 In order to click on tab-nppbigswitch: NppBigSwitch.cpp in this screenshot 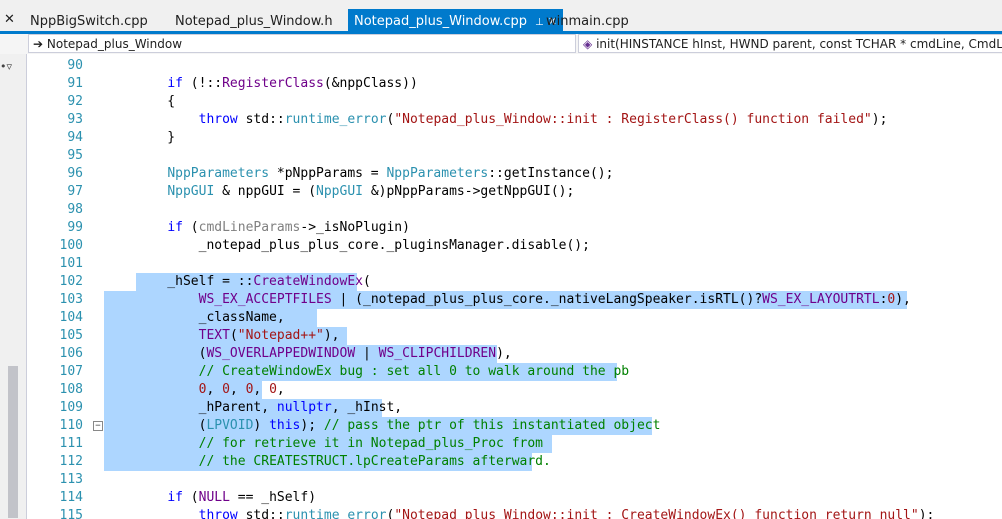, I will do `click(89, 19)`.